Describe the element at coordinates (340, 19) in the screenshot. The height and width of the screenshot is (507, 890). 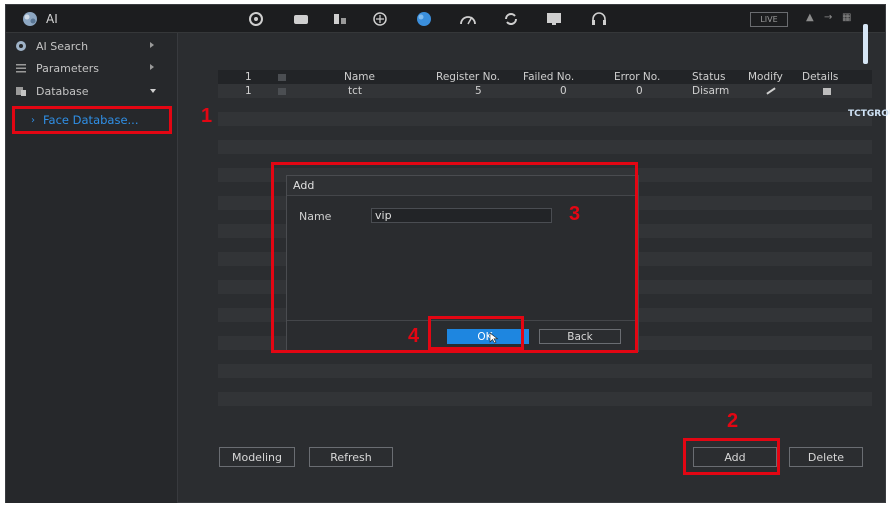
I see `network-icon` at that location.